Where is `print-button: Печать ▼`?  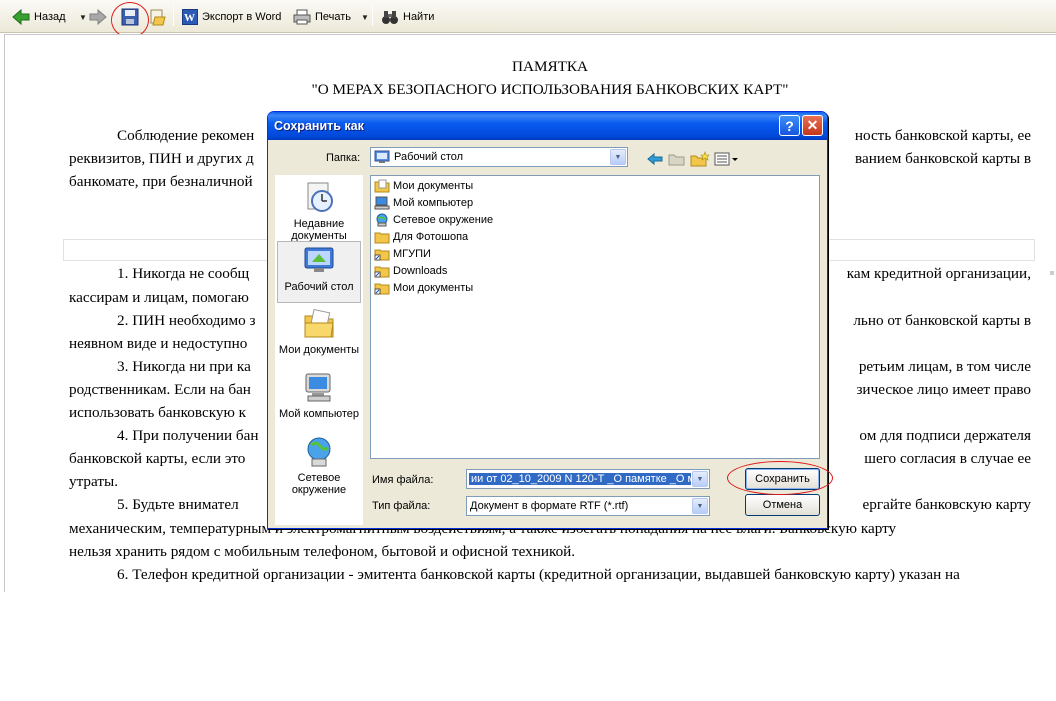
print-button: Печать ▼ is located at coordinates (331, 17).